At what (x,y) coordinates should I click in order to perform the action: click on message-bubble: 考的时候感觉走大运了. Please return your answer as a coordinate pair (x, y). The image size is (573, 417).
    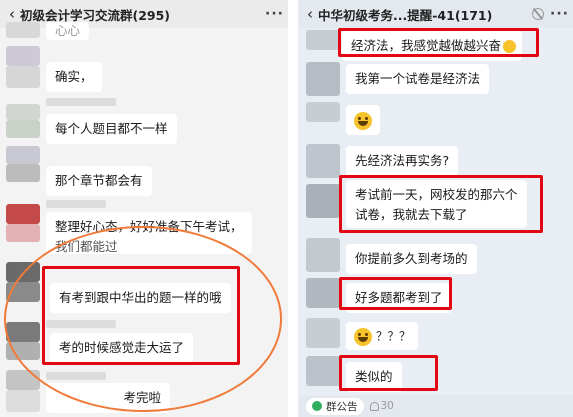
    Looking at the image, I should click on (122, 348).